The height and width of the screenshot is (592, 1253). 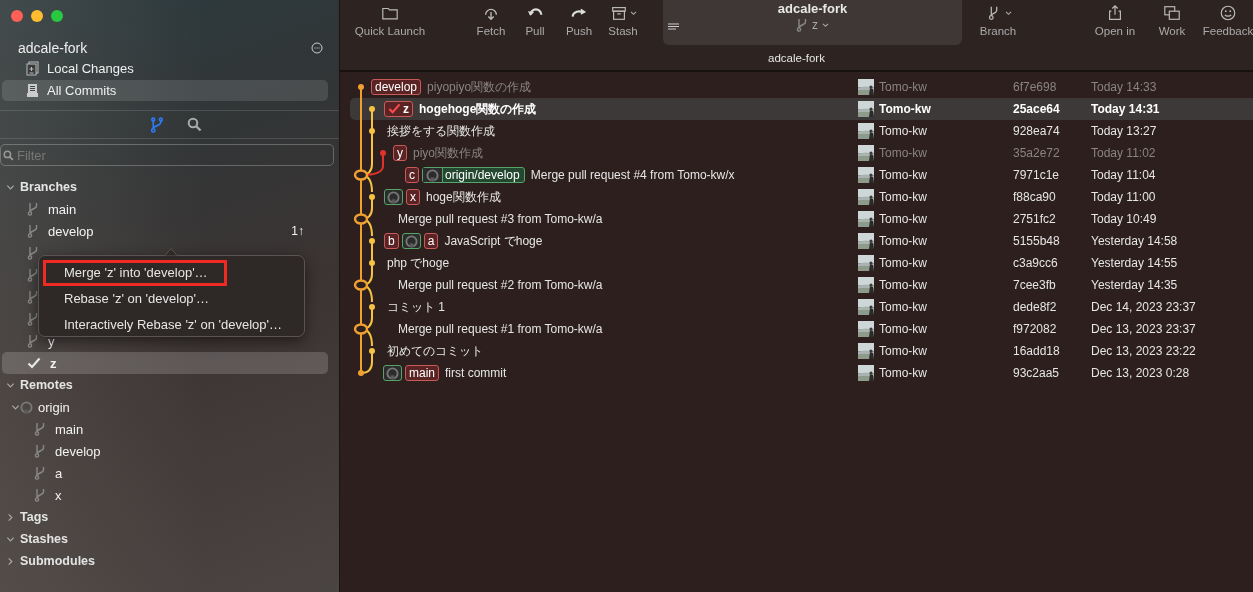 What do you see at coordinates (165, 90) in the screenshot?
I see `nav-item: All Commits` at bounding box center [165, 90].